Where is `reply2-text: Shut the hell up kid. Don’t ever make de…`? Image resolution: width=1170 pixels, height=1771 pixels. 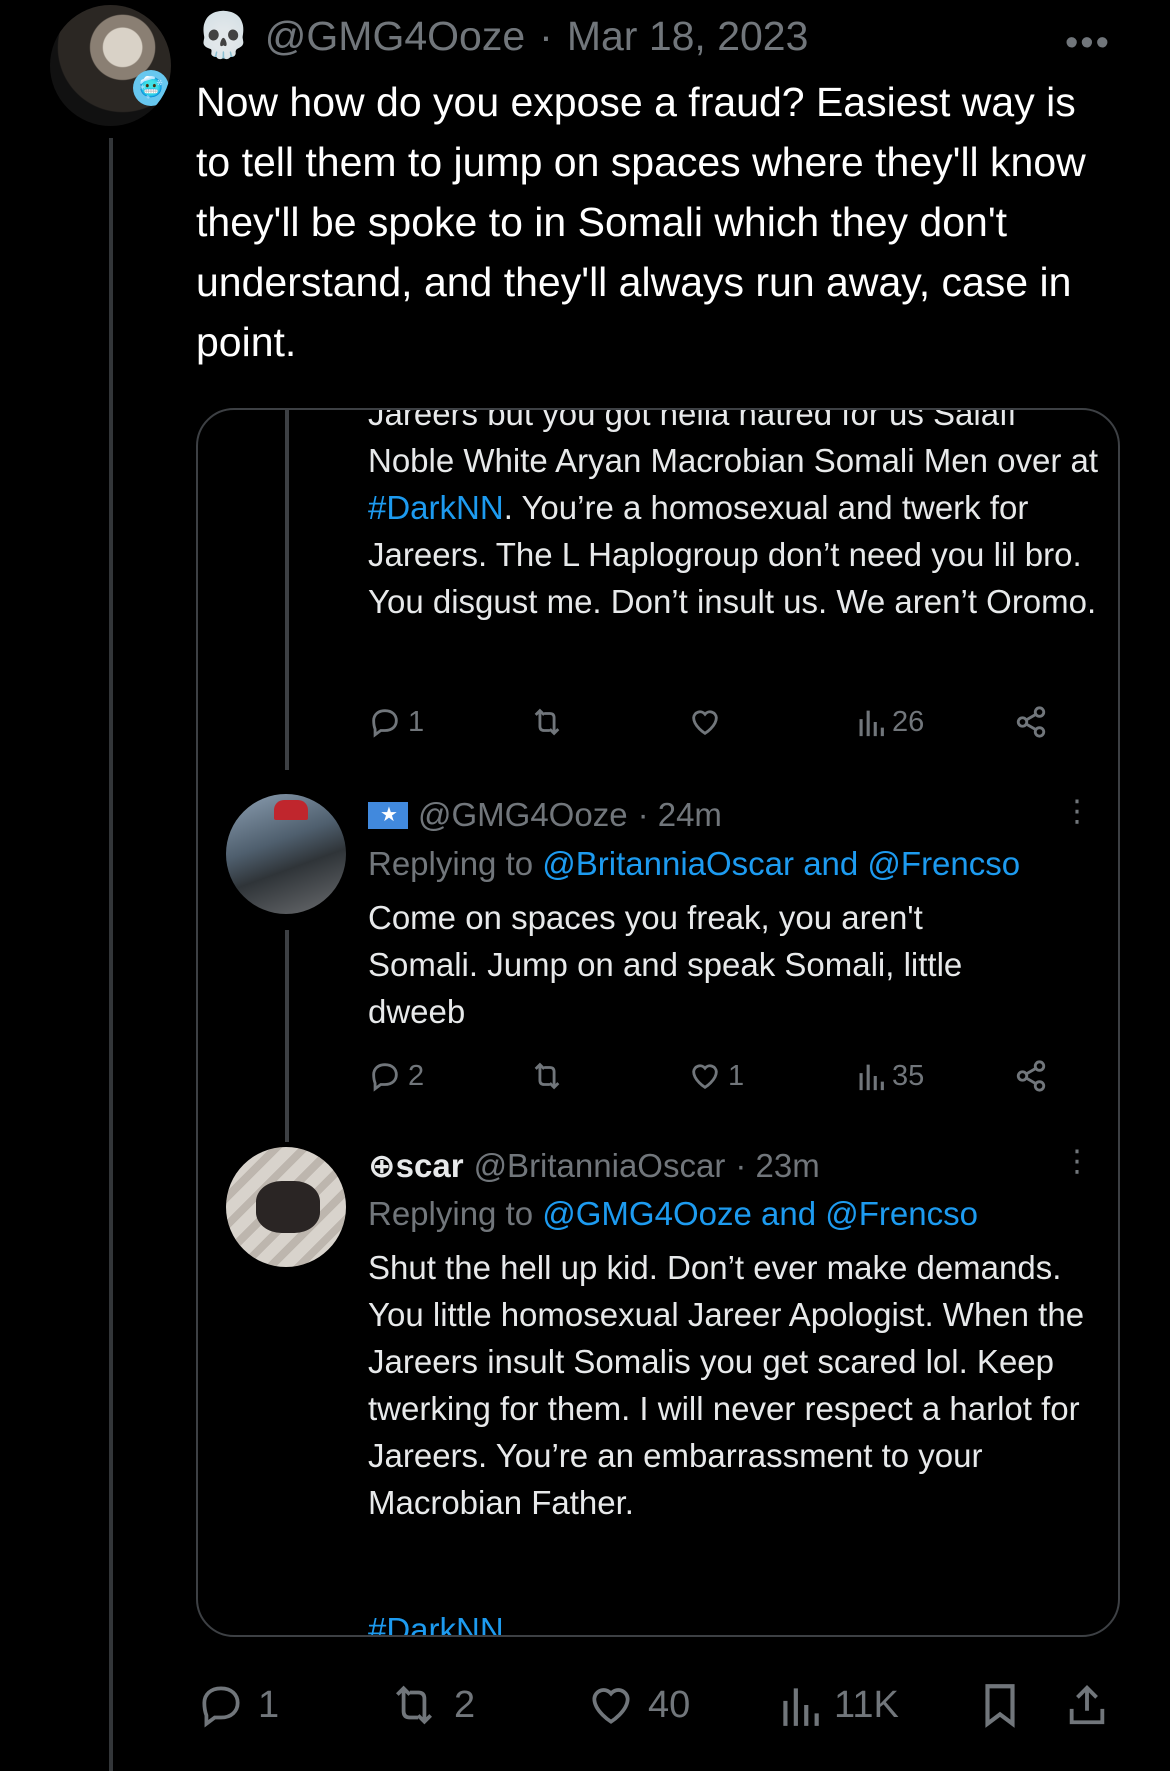
reply2-text: Shut the hell up kid. Don’t ever make de… is located at coordinates (726, 1385).